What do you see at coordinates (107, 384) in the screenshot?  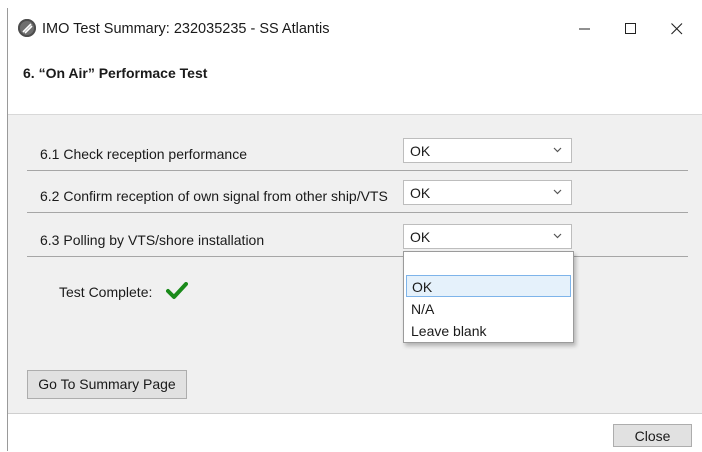 I see `go-to-summary-button: Go To Summary Page` at bounding box center [107, 384].